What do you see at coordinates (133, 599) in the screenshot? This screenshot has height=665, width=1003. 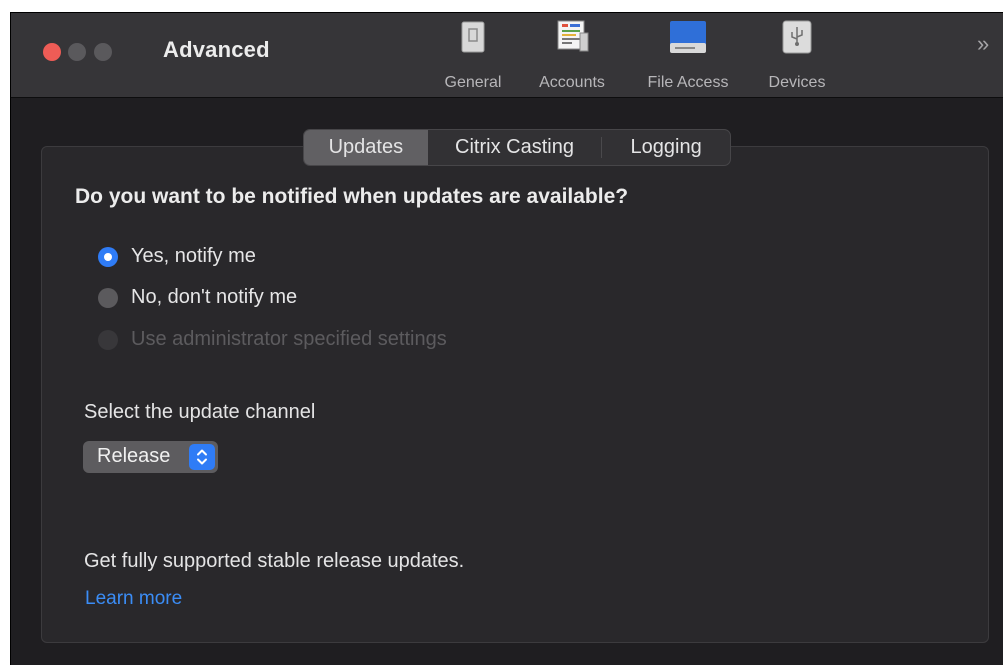 I see `learn-more-link: Learn more` at bounding box center [133, 599].